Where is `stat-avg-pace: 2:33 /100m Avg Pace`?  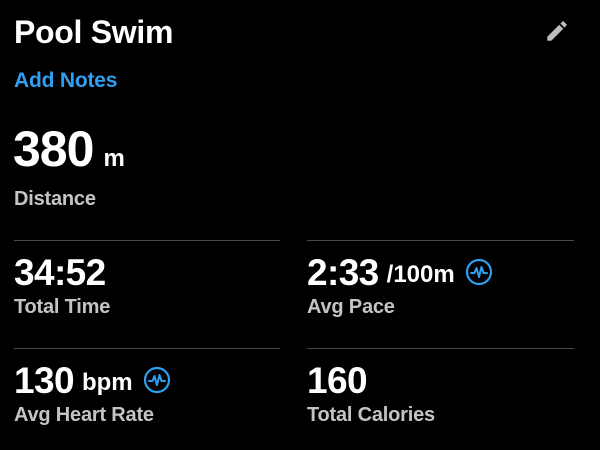 stat-avg-pace: 2:33 /100m Avg Pace is located at coordinates (400, 285).